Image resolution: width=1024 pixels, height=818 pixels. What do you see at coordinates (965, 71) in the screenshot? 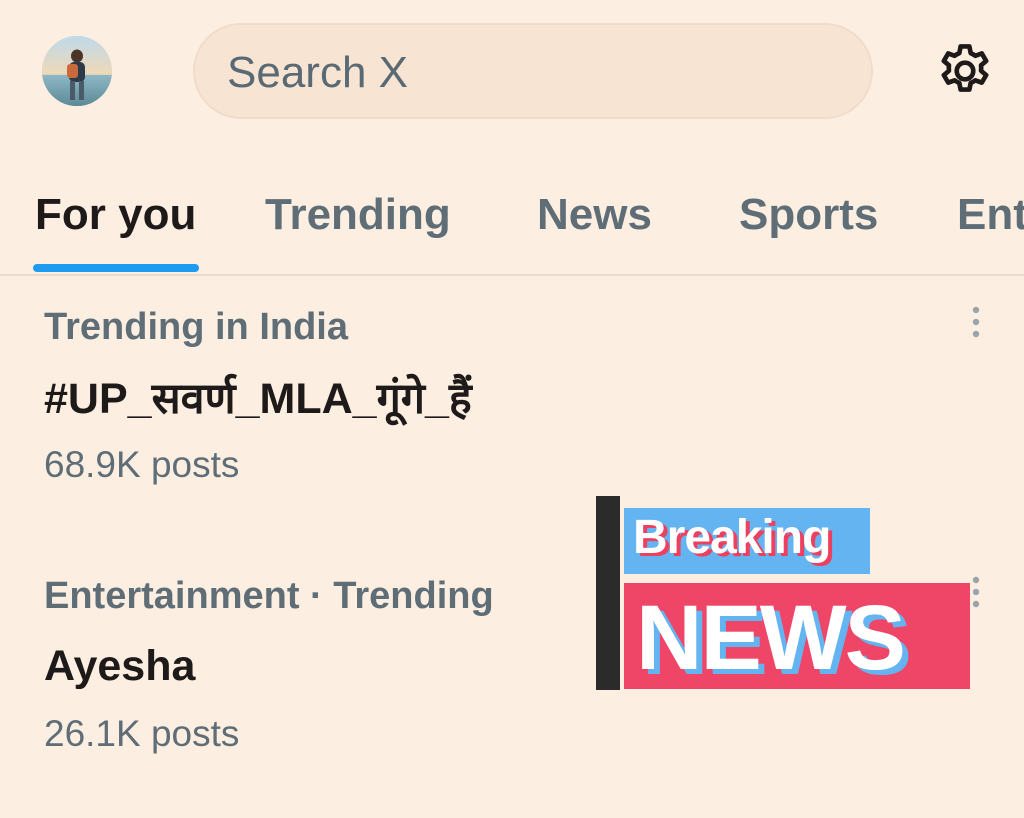
I see `gear-icon` at bounding box center [965, 71].